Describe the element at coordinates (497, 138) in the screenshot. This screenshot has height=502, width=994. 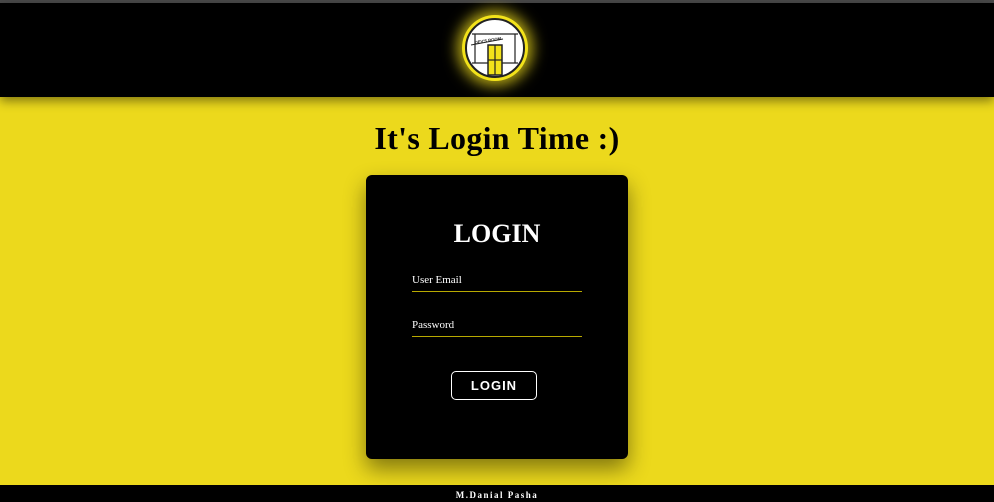
I see `page-title: It's Login Time :)` at that location.